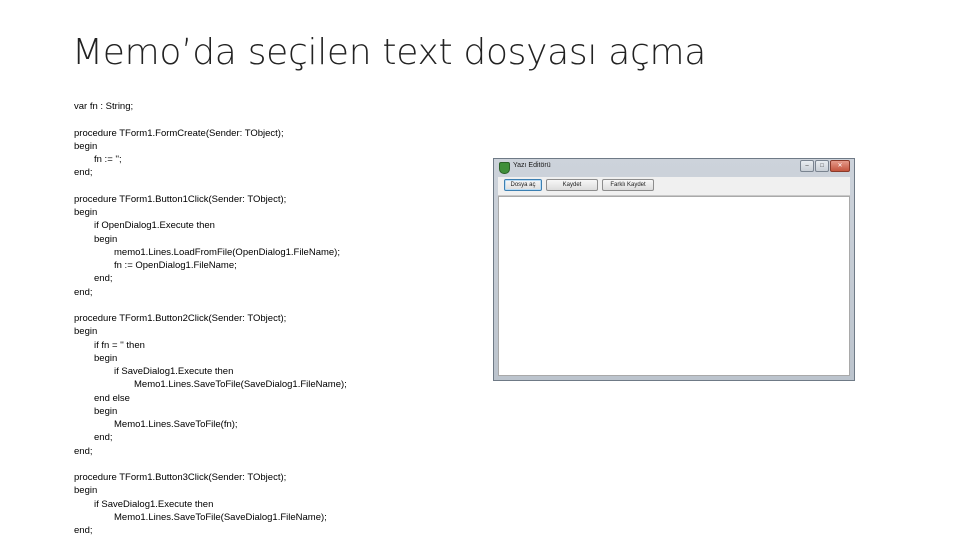  Describe the element at coordinates (119, 345) in the screenshot. I see `code-line: if fn = '' then` at that location.